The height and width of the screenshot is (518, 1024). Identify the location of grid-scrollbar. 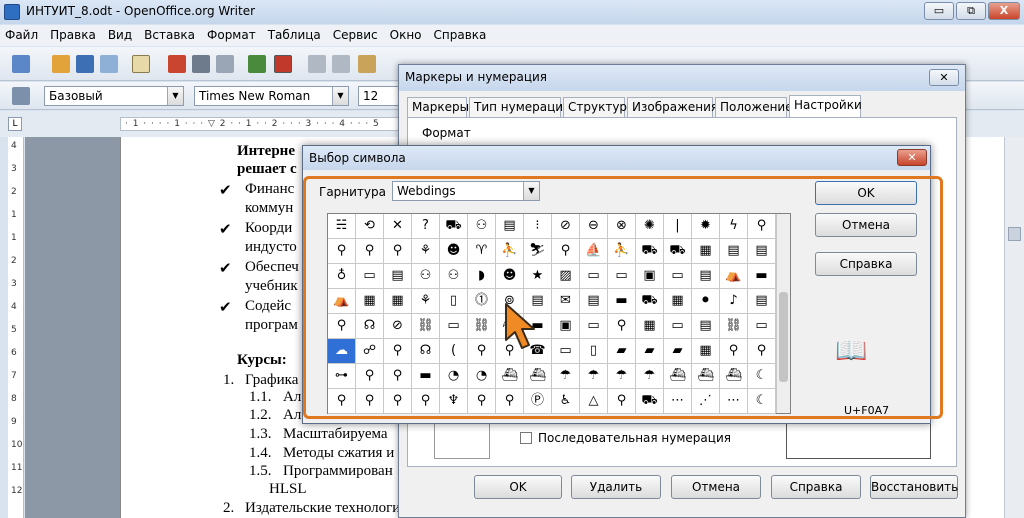
(783, 313).